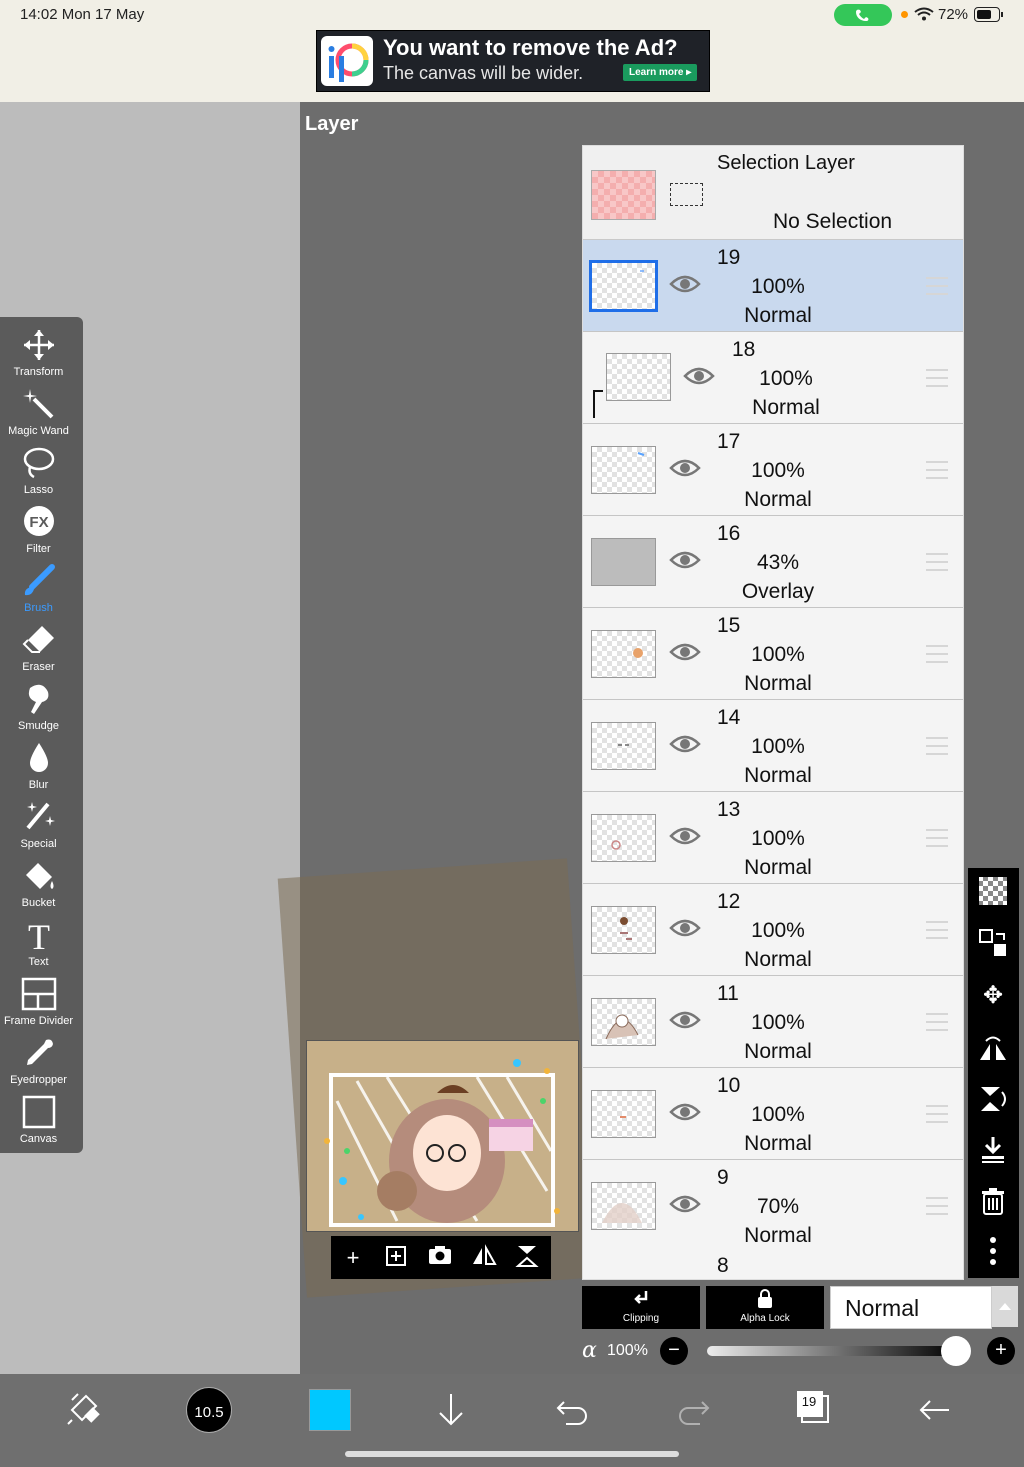  I want to click on swap-tools-icon, so click(86, 1410).